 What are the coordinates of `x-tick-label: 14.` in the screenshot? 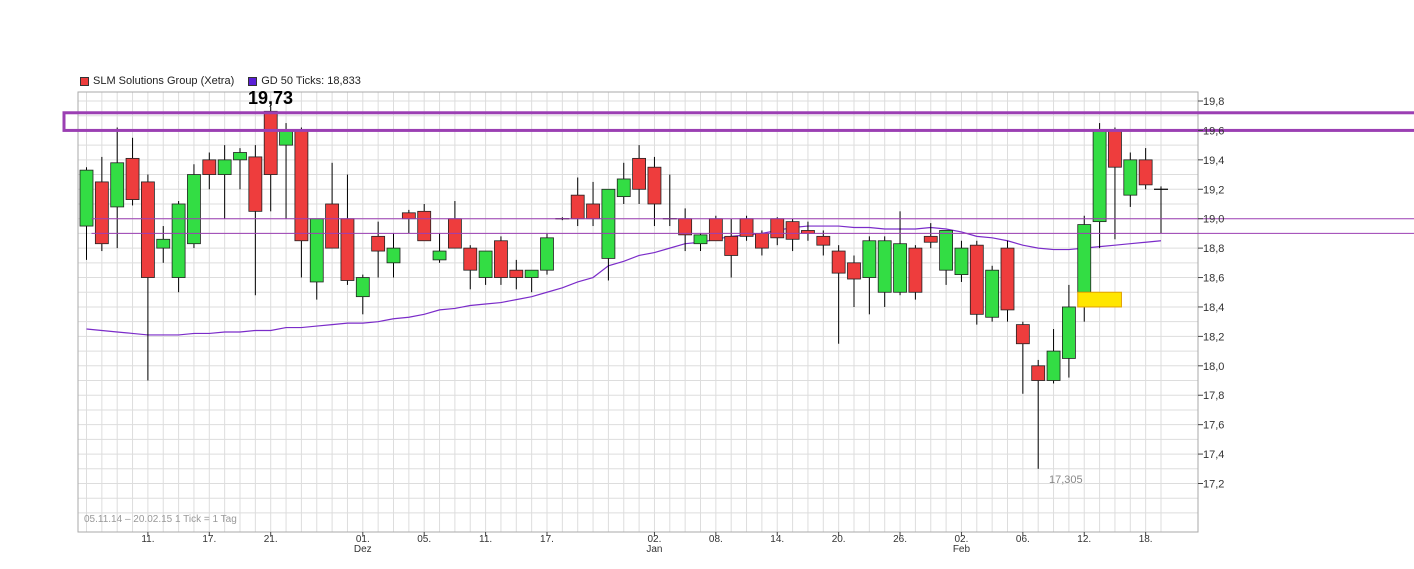 It's located at (777, 539).